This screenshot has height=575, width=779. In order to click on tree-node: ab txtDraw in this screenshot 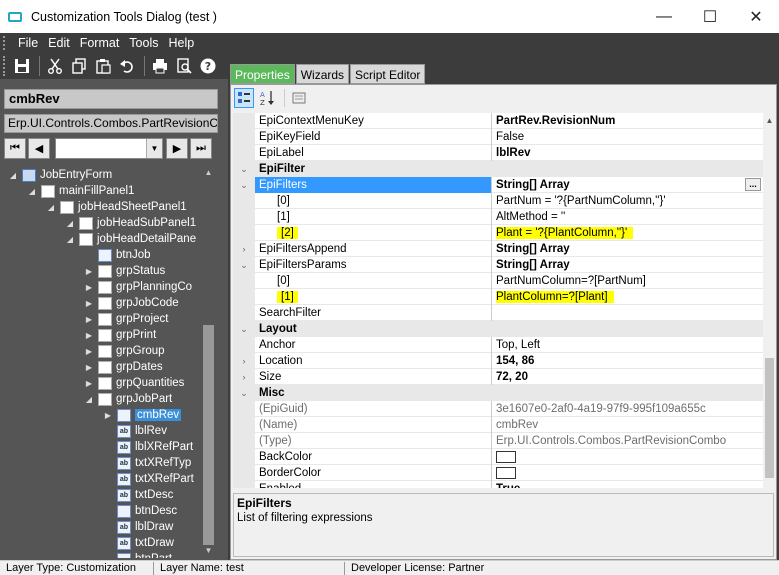, I will do `click(138, 543)`.